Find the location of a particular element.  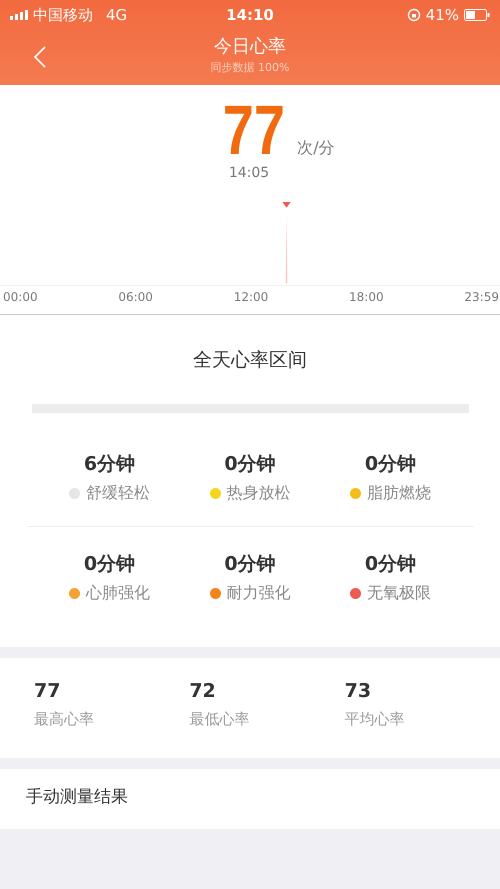

measure-time: 14:05 is located at coordinates (249, 173).